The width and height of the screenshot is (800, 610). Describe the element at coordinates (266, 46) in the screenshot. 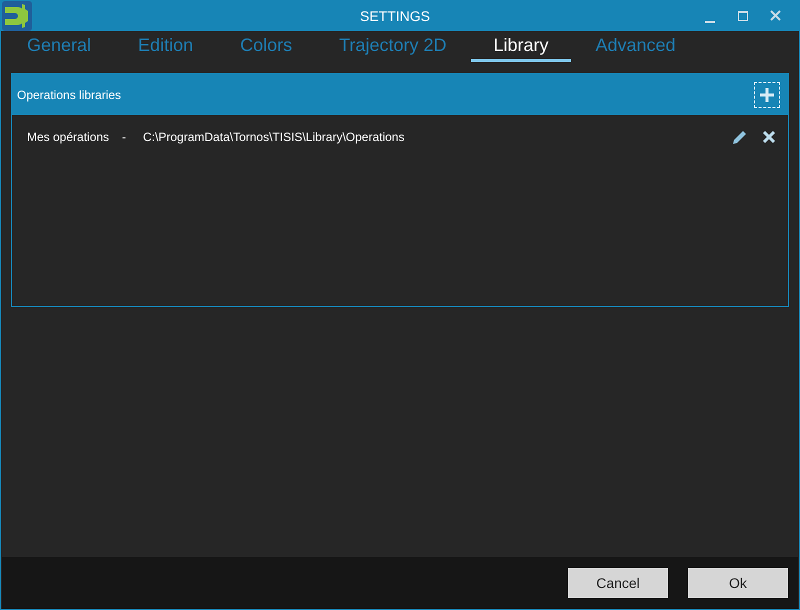

I see `tab: Colors` at that location.